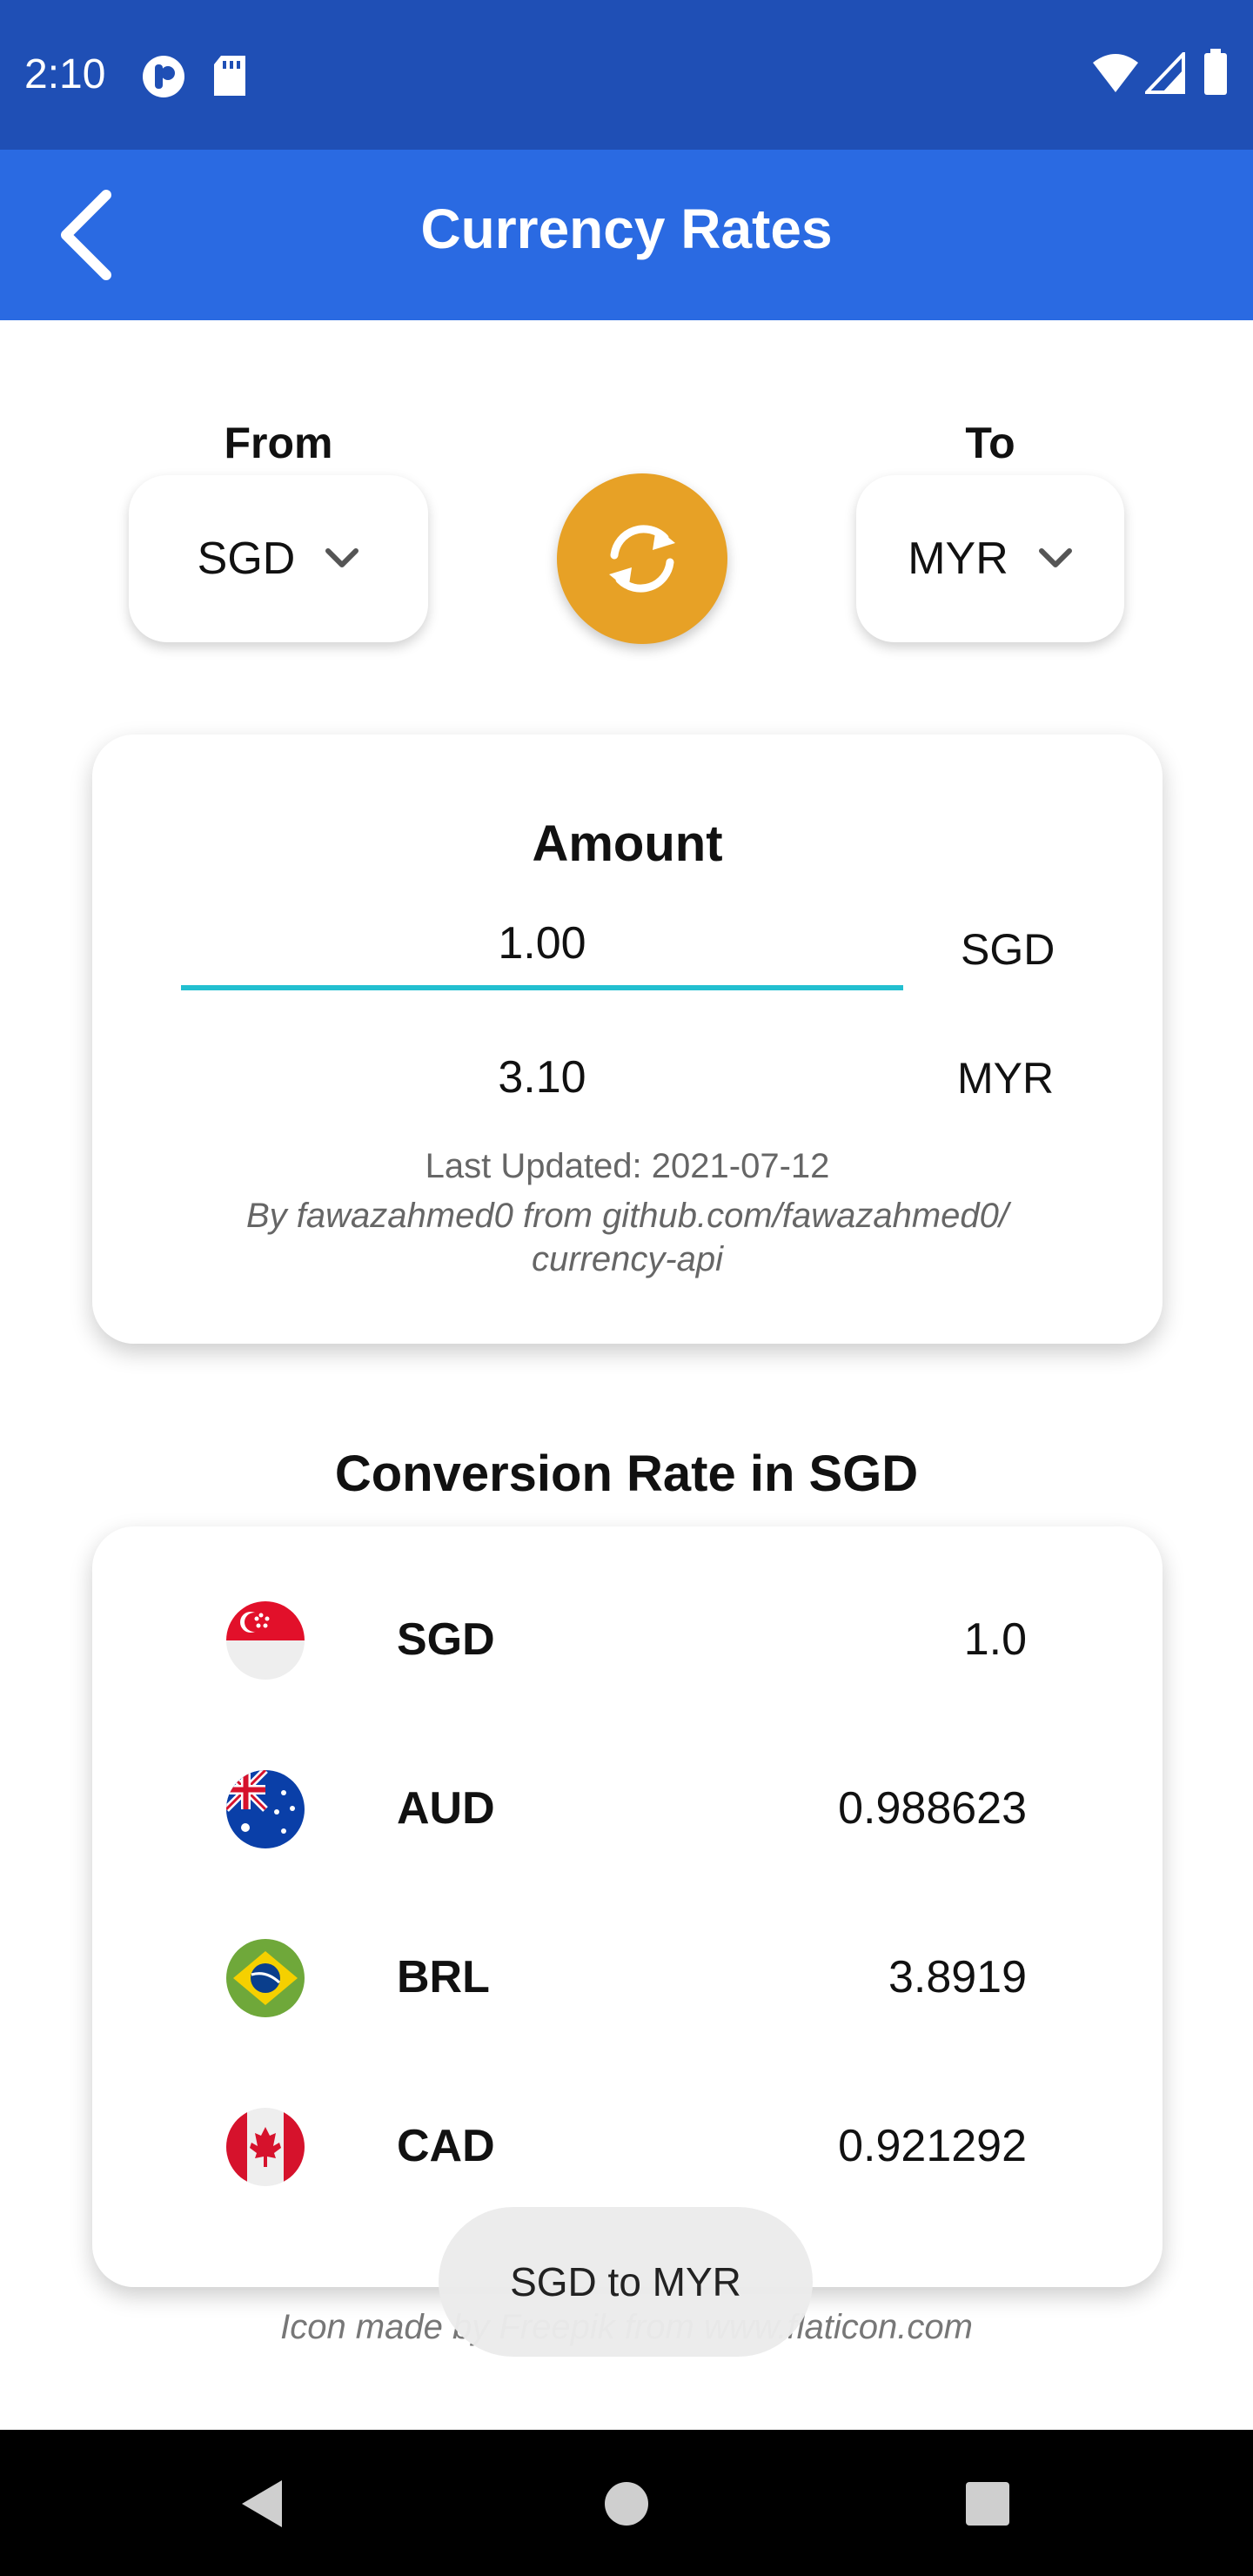 This screenshot has height=2576, width=1253. I want to click on nav-home-icon, so click(626, 2504).